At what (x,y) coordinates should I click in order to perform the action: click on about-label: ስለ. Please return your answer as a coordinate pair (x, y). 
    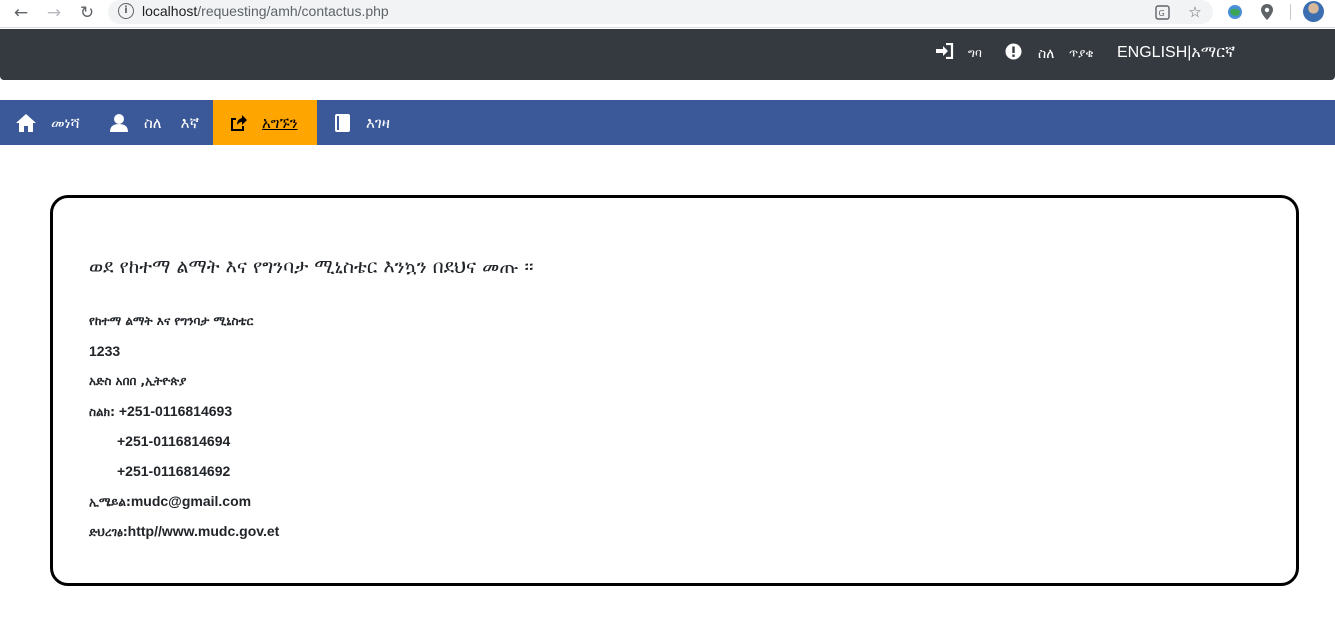
    Looking at the image, I should click on (1046, 53).